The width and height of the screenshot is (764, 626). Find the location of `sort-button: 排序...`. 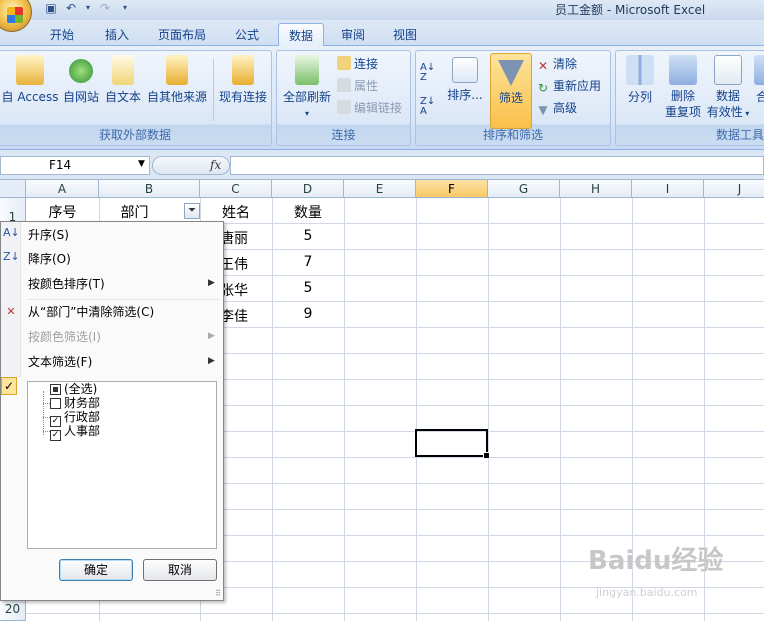

sort-button: 排序... is located at coordinates (465, 88).